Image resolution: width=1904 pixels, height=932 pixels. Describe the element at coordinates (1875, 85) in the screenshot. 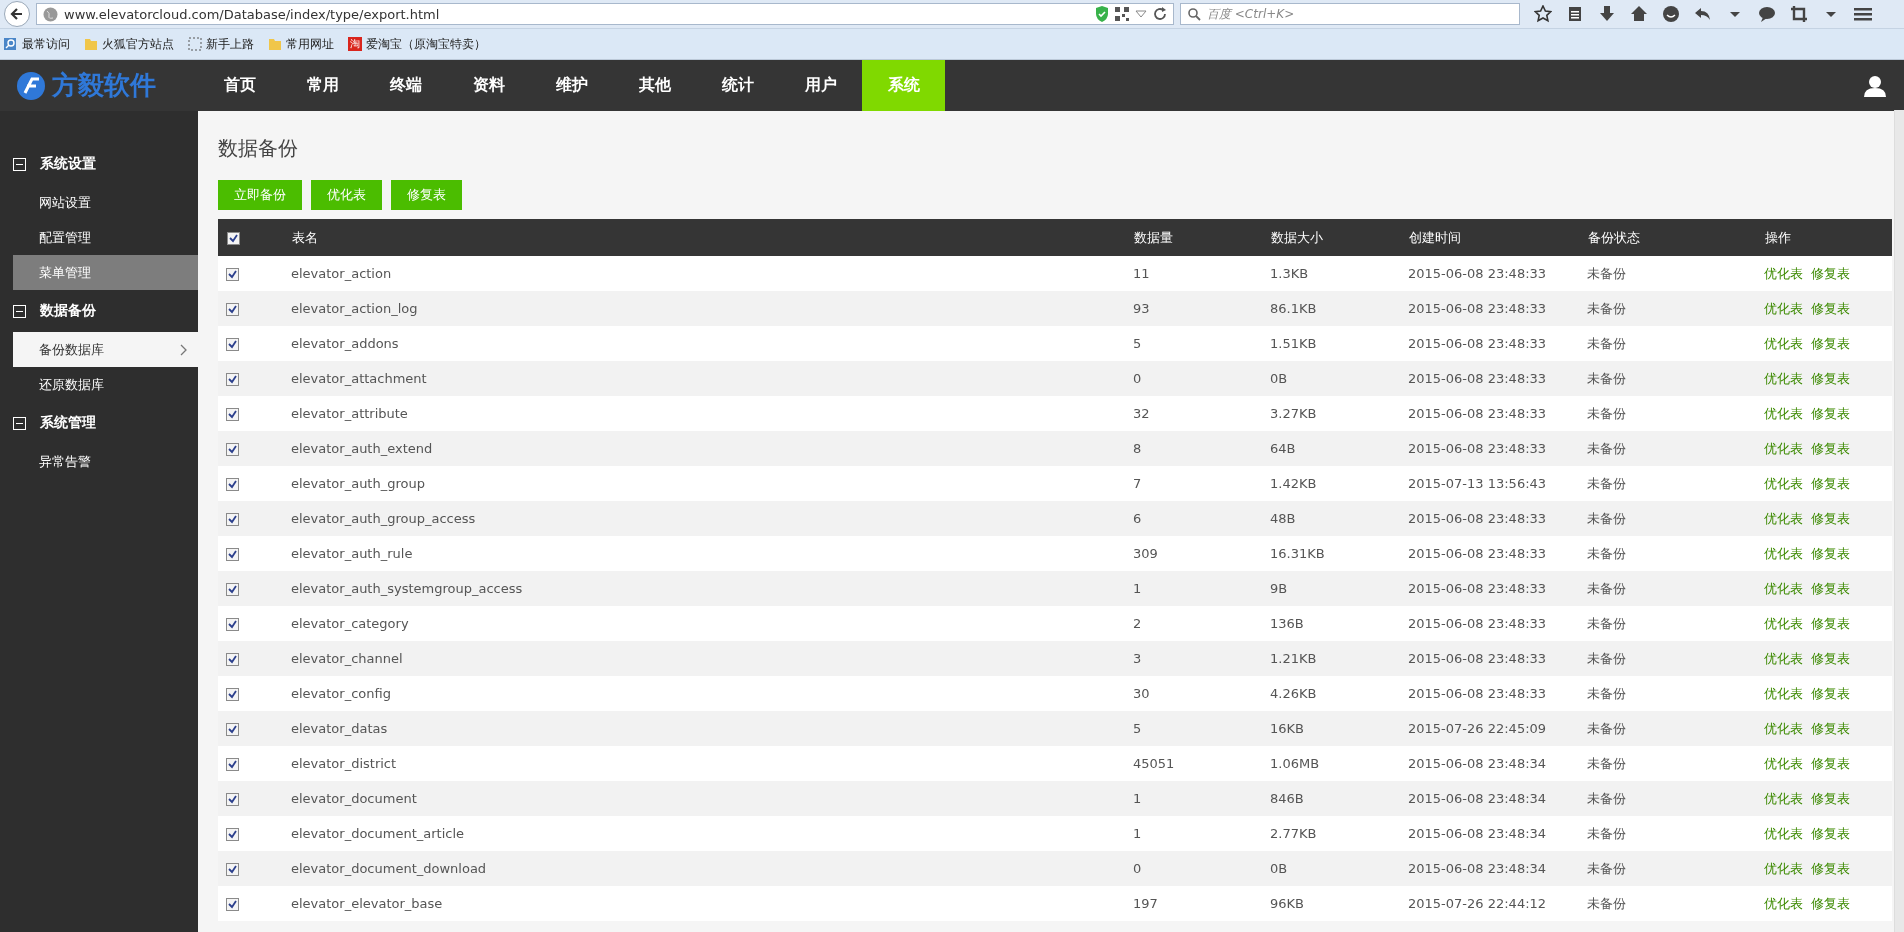

I see `user-icon` at that location.